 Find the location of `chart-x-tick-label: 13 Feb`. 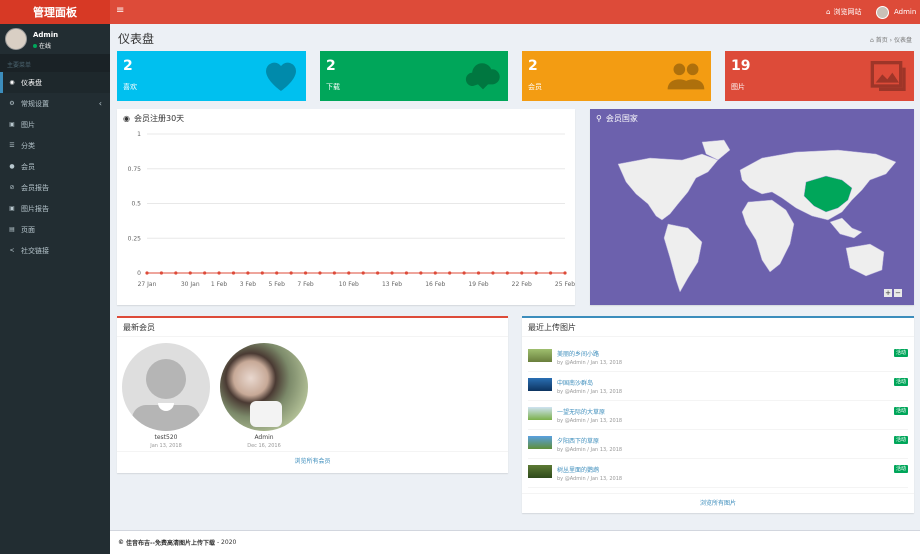

chart-x-tick-label: 13 Feb is located at coordinates (392, 284).